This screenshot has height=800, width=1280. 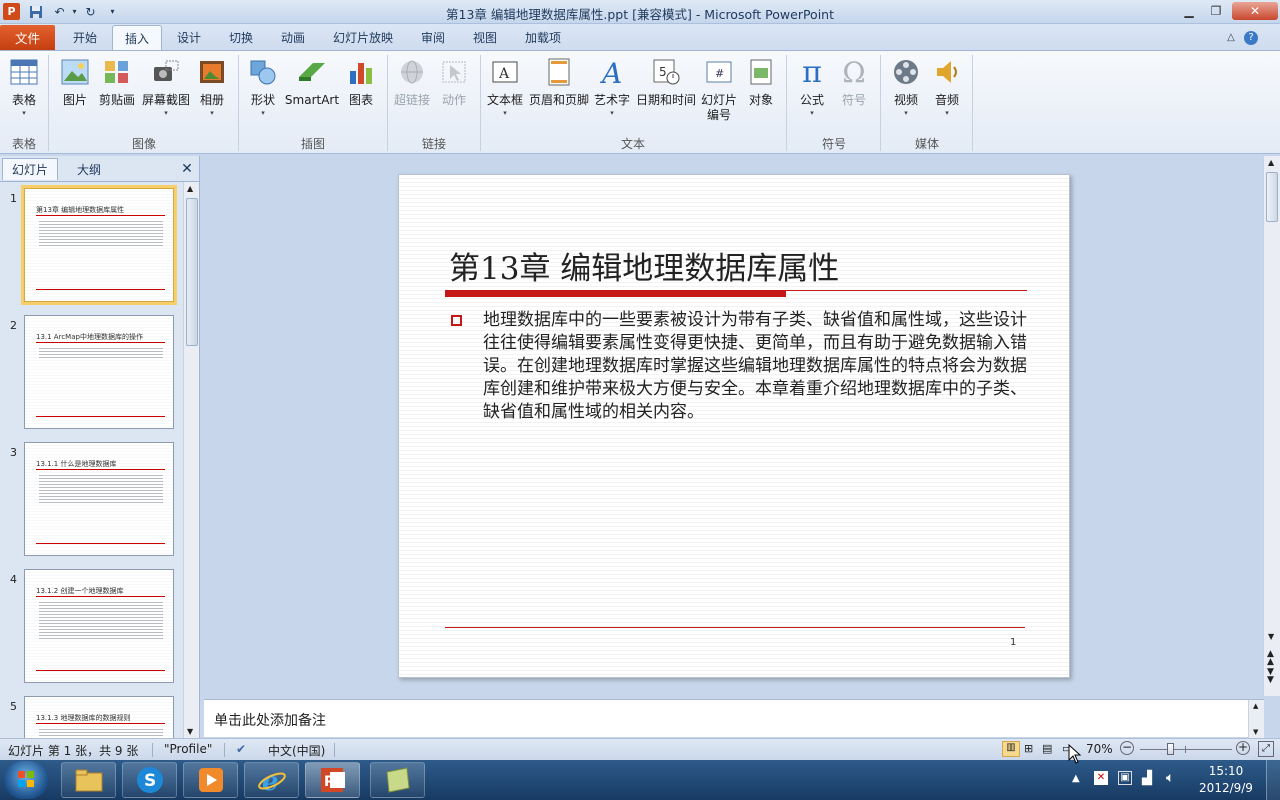 What do you see at coordinates (485, 37) in the screenshot?
I see `tab-view: 视图` at bounding box center [485, 37].